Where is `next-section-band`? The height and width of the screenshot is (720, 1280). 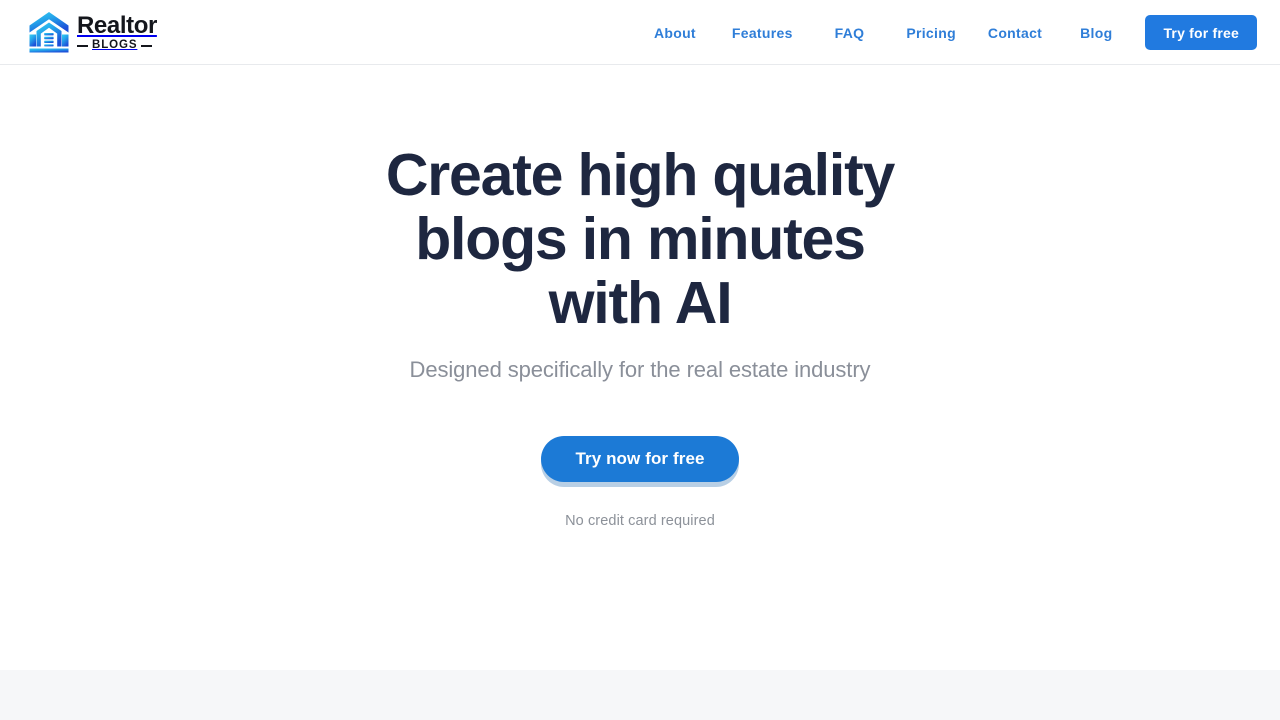 next-section-band is located at coordinates (640, 695).